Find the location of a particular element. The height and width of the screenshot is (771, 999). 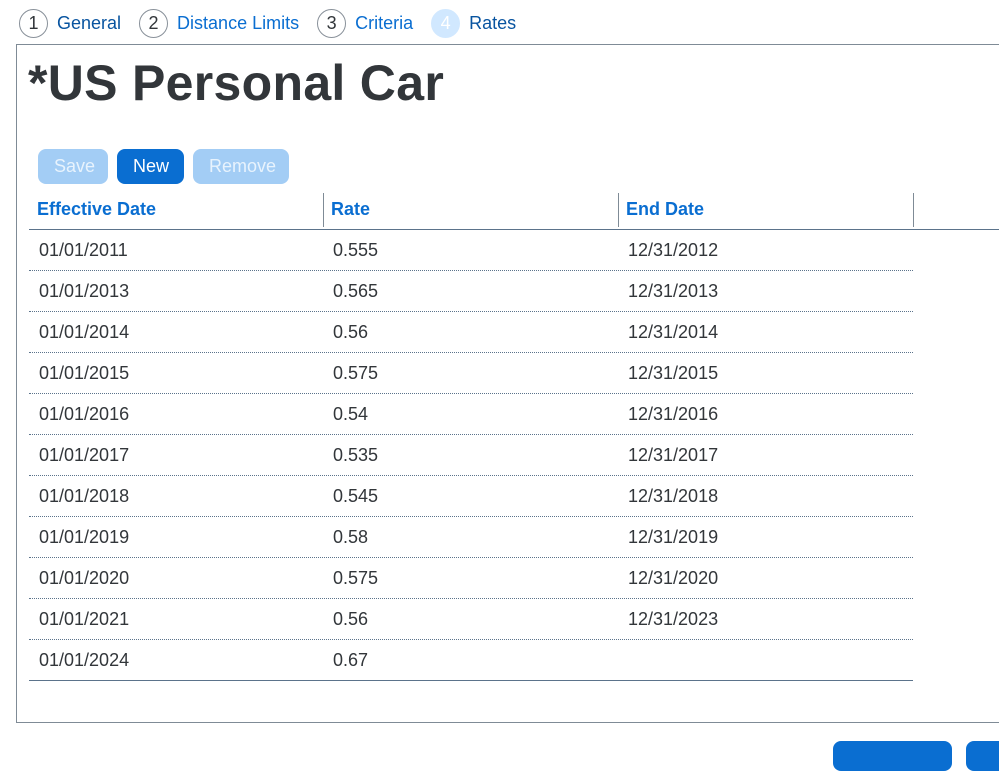

step-distance-limits: 2 Distance Limits is located at coordinates (219, 23).